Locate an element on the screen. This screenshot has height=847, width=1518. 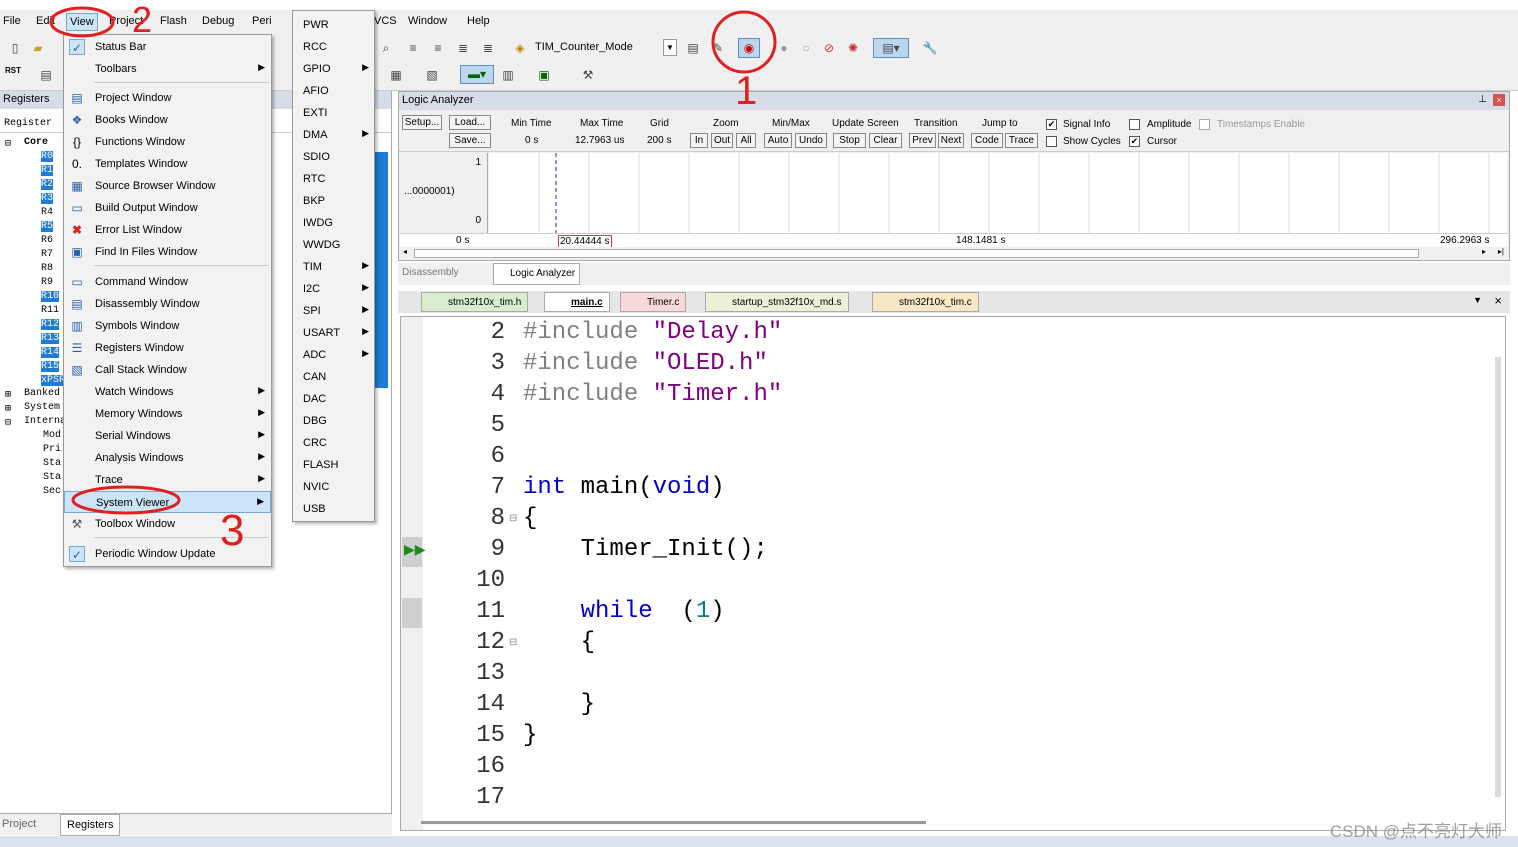
tab-main-c: main.c is located at coordinates (577, 302).